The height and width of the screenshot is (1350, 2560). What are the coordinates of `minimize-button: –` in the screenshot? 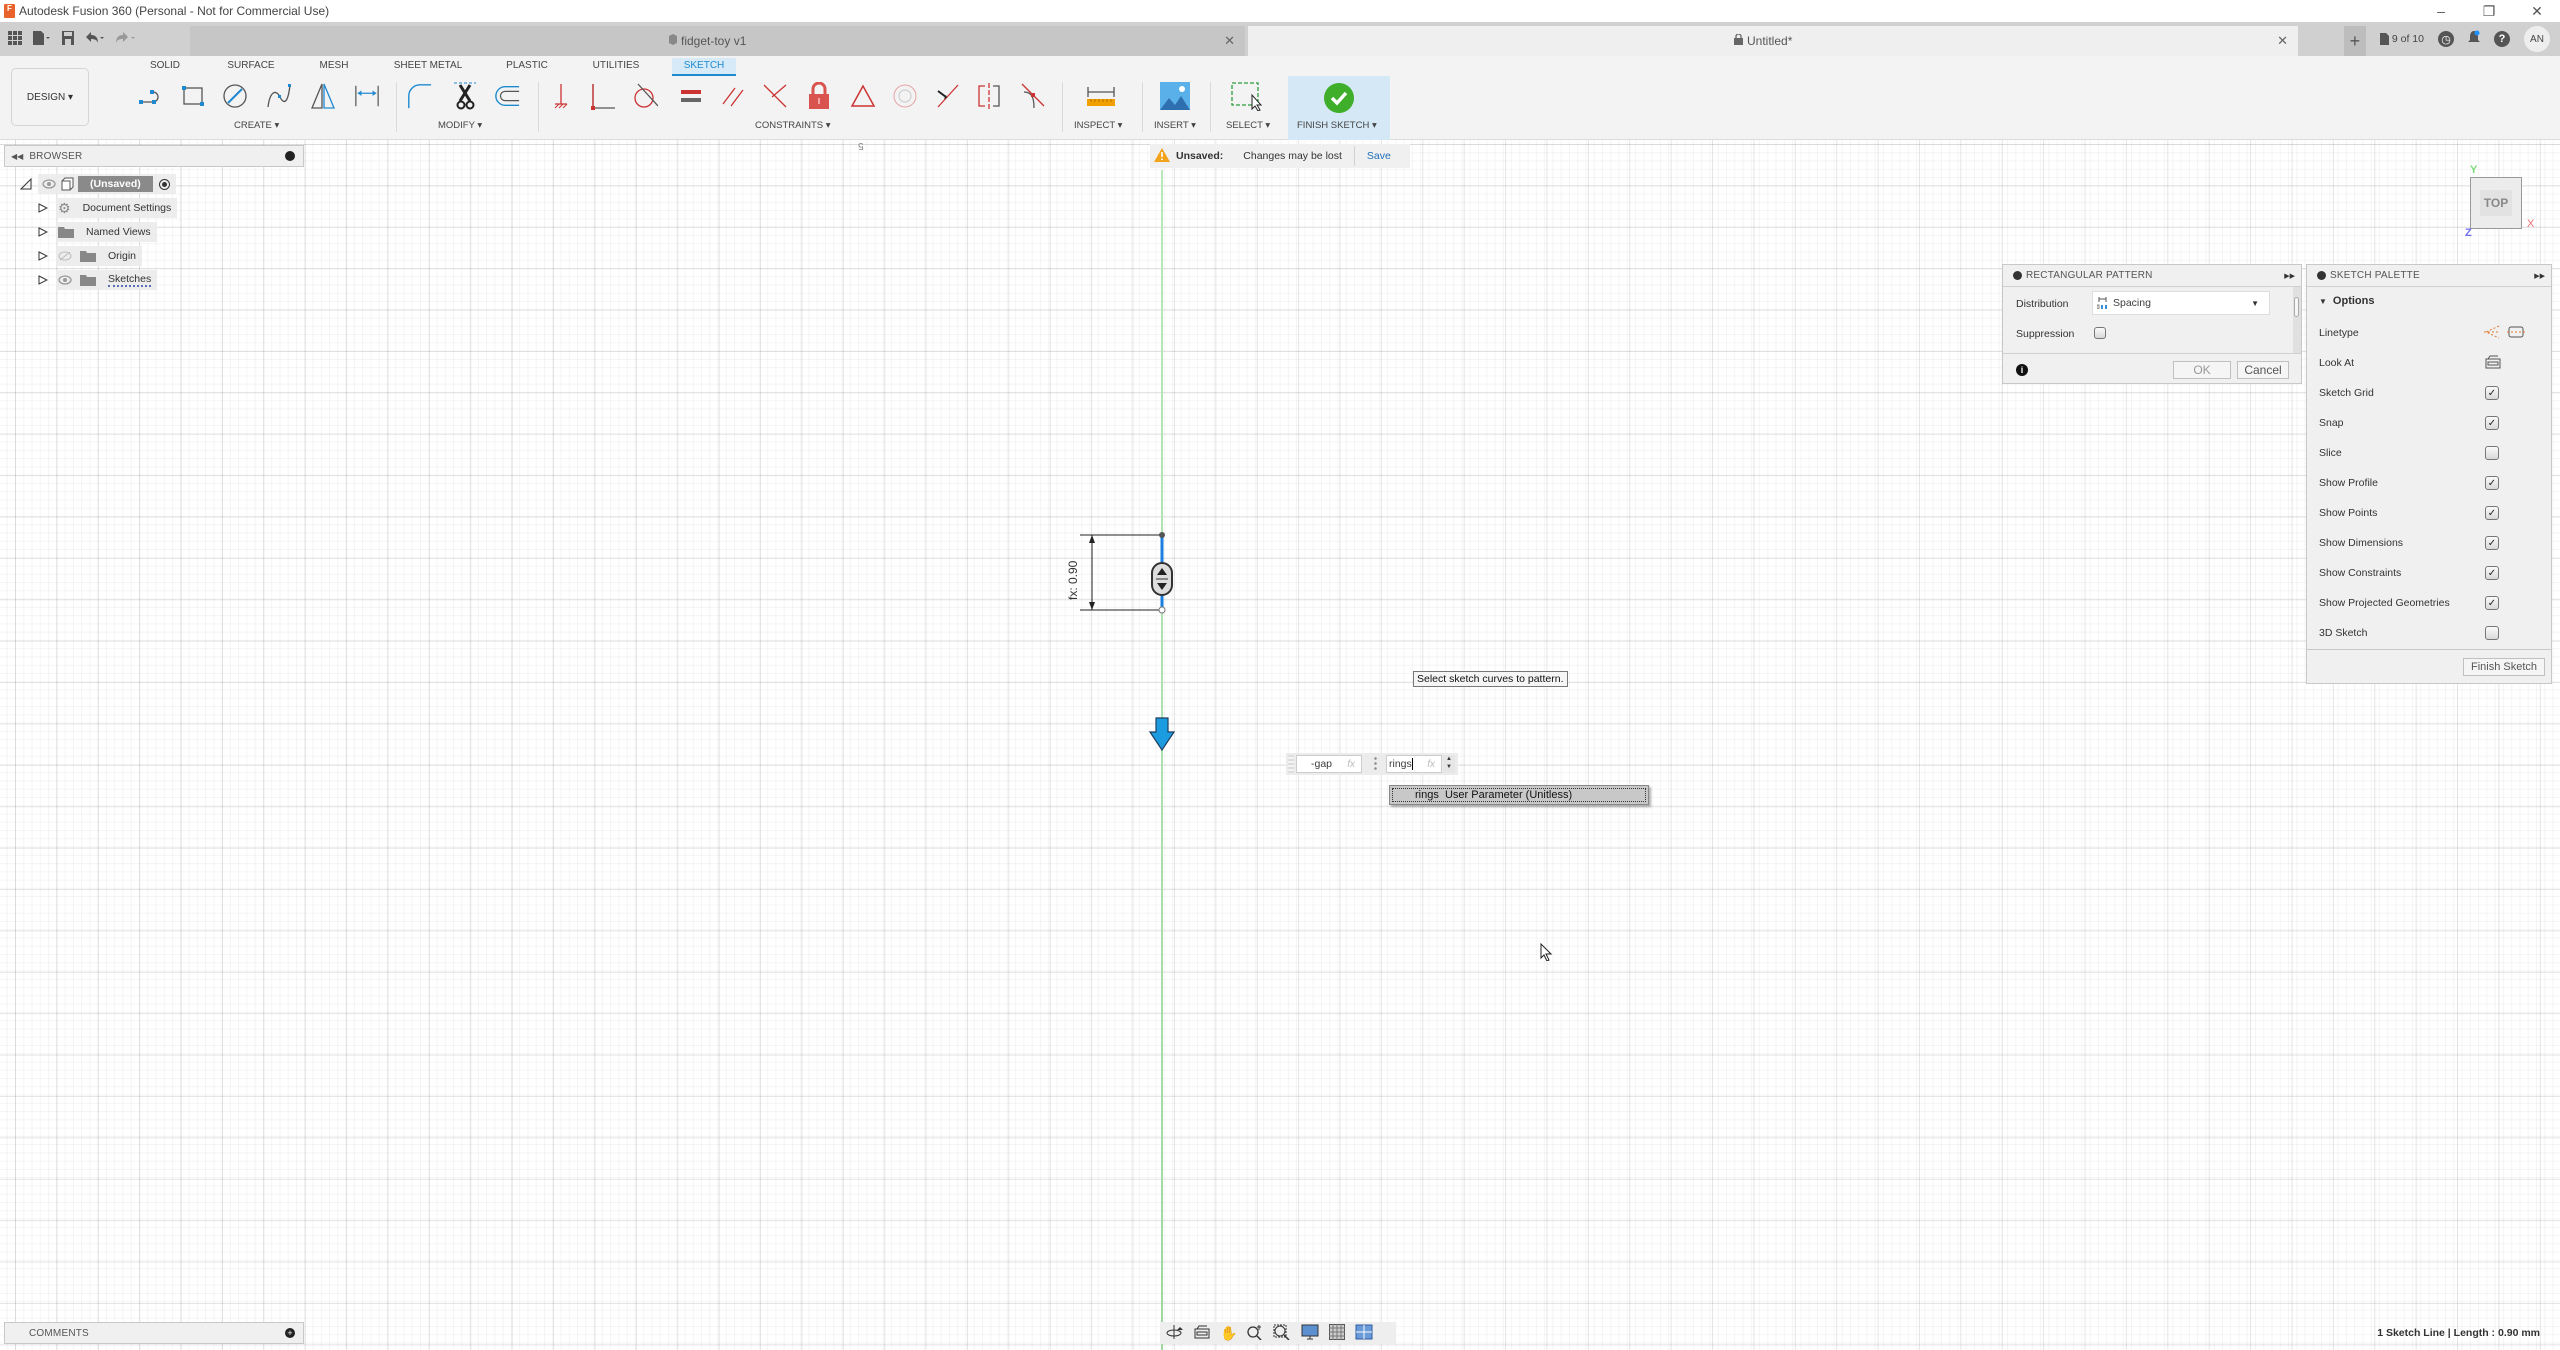 It's located at (2441, 11).